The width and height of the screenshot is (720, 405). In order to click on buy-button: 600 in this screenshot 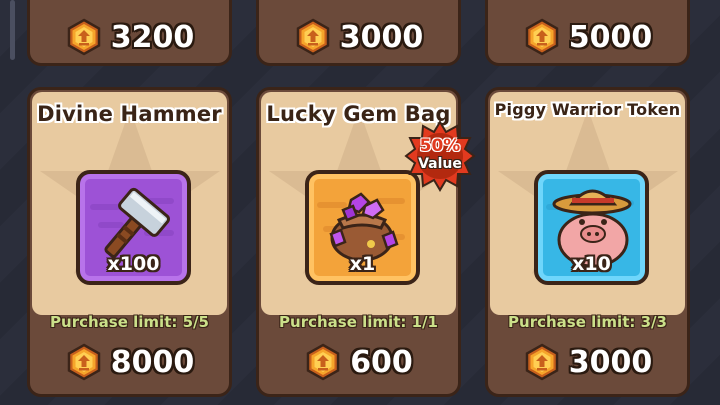, I will do `click(358, 362)`.